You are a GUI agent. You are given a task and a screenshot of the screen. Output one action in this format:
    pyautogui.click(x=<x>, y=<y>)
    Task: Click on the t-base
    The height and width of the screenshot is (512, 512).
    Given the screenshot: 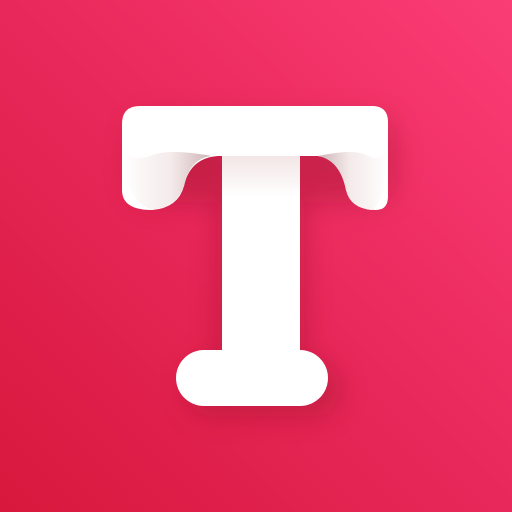 What is the action you would take?
    pyautogui.click(x=252, y=378)
    